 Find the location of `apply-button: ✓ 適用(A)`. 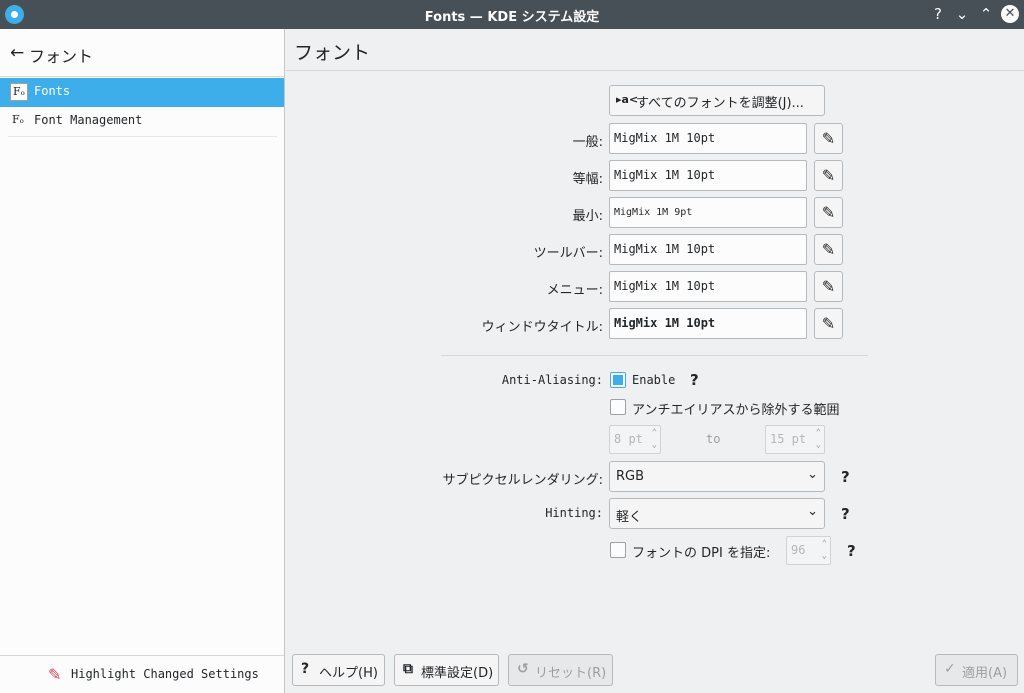

apply-button: ✓ 適用(A) is located at coordinates (976, 670).